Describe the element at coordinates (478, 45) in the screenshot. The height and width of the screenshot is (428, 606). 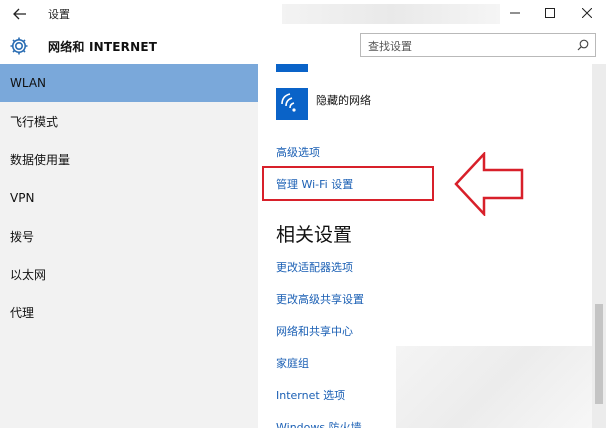
I see `search-input: 查找设置` at that location.